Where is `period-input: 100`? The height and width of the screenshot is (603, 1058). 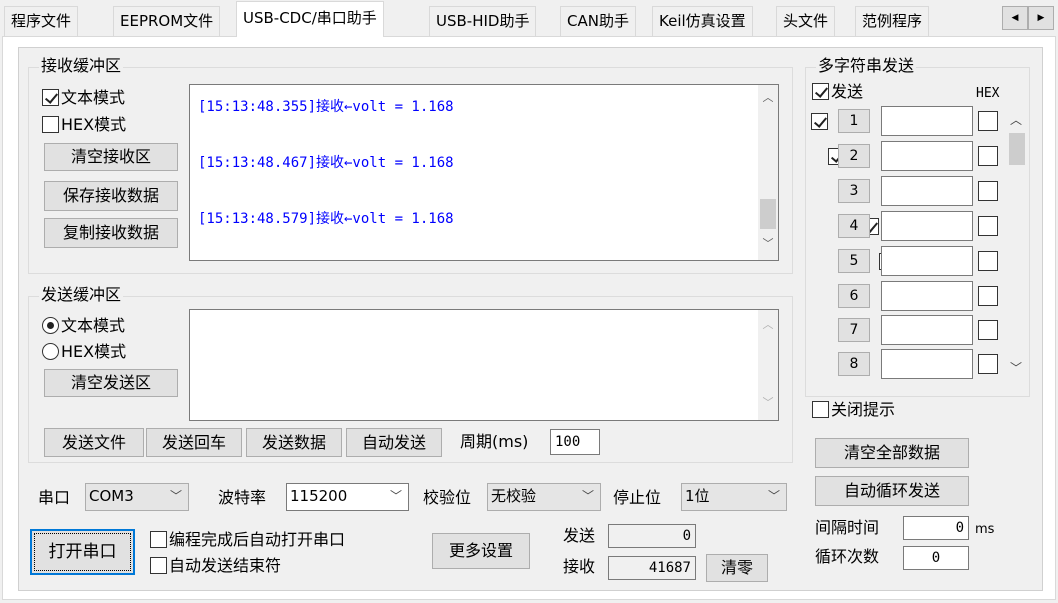 period-input: 100 is located at coordinates (575, 442).